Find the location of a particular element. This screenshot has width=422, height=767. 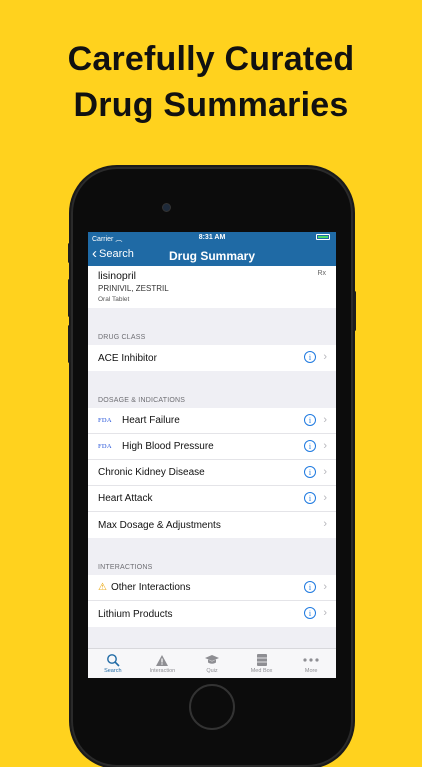

more-icon is located at coordinates (311, 660).